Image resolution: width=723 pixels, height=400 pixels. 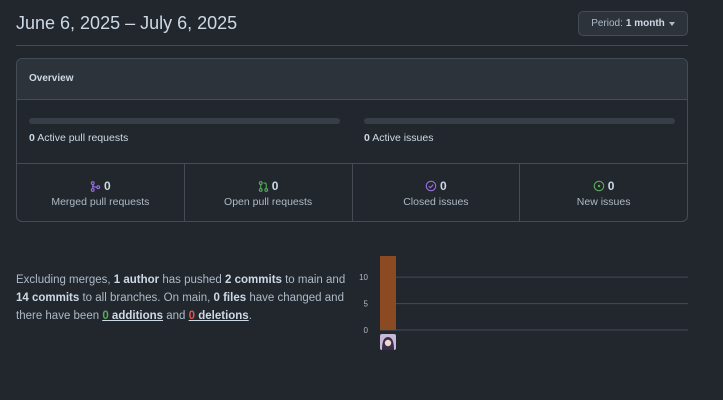 I want to click on new-issues-stat: 0 New issues, so click(x=603, y=192).